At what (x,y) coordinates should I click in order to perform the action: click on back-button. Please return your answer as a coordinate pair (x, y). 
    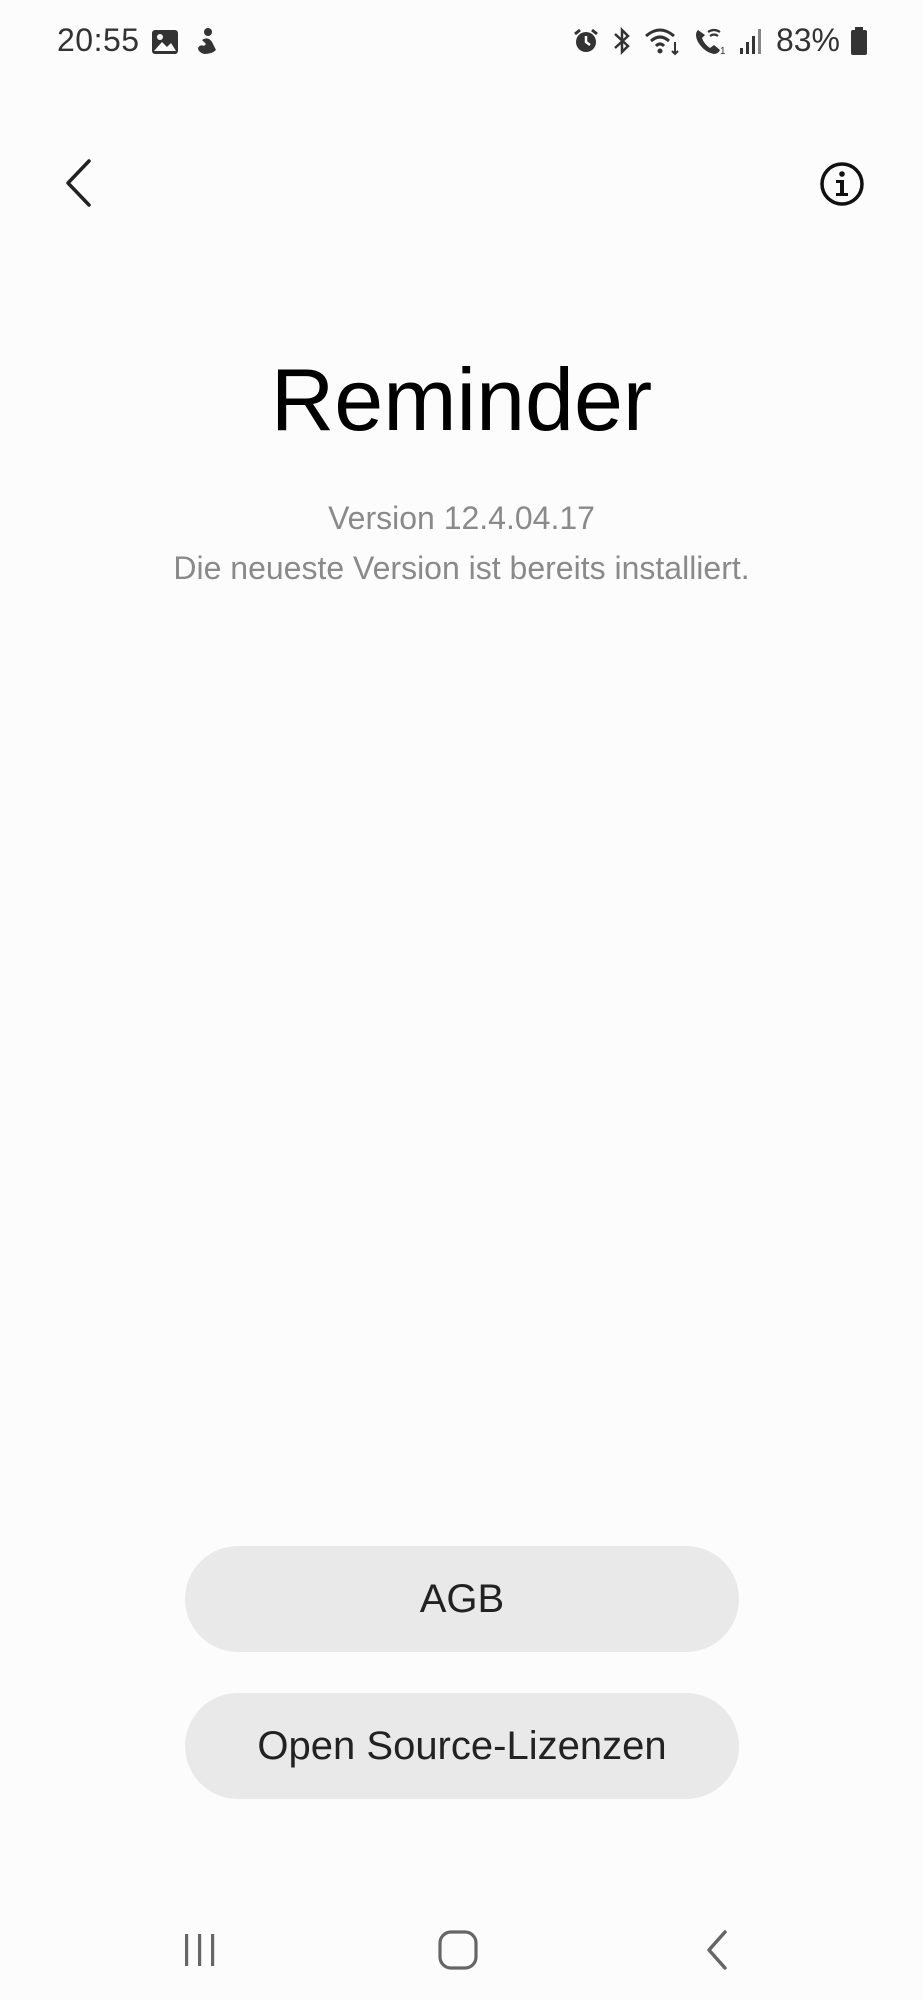
    Looking at the image, I should click on (78, 185).